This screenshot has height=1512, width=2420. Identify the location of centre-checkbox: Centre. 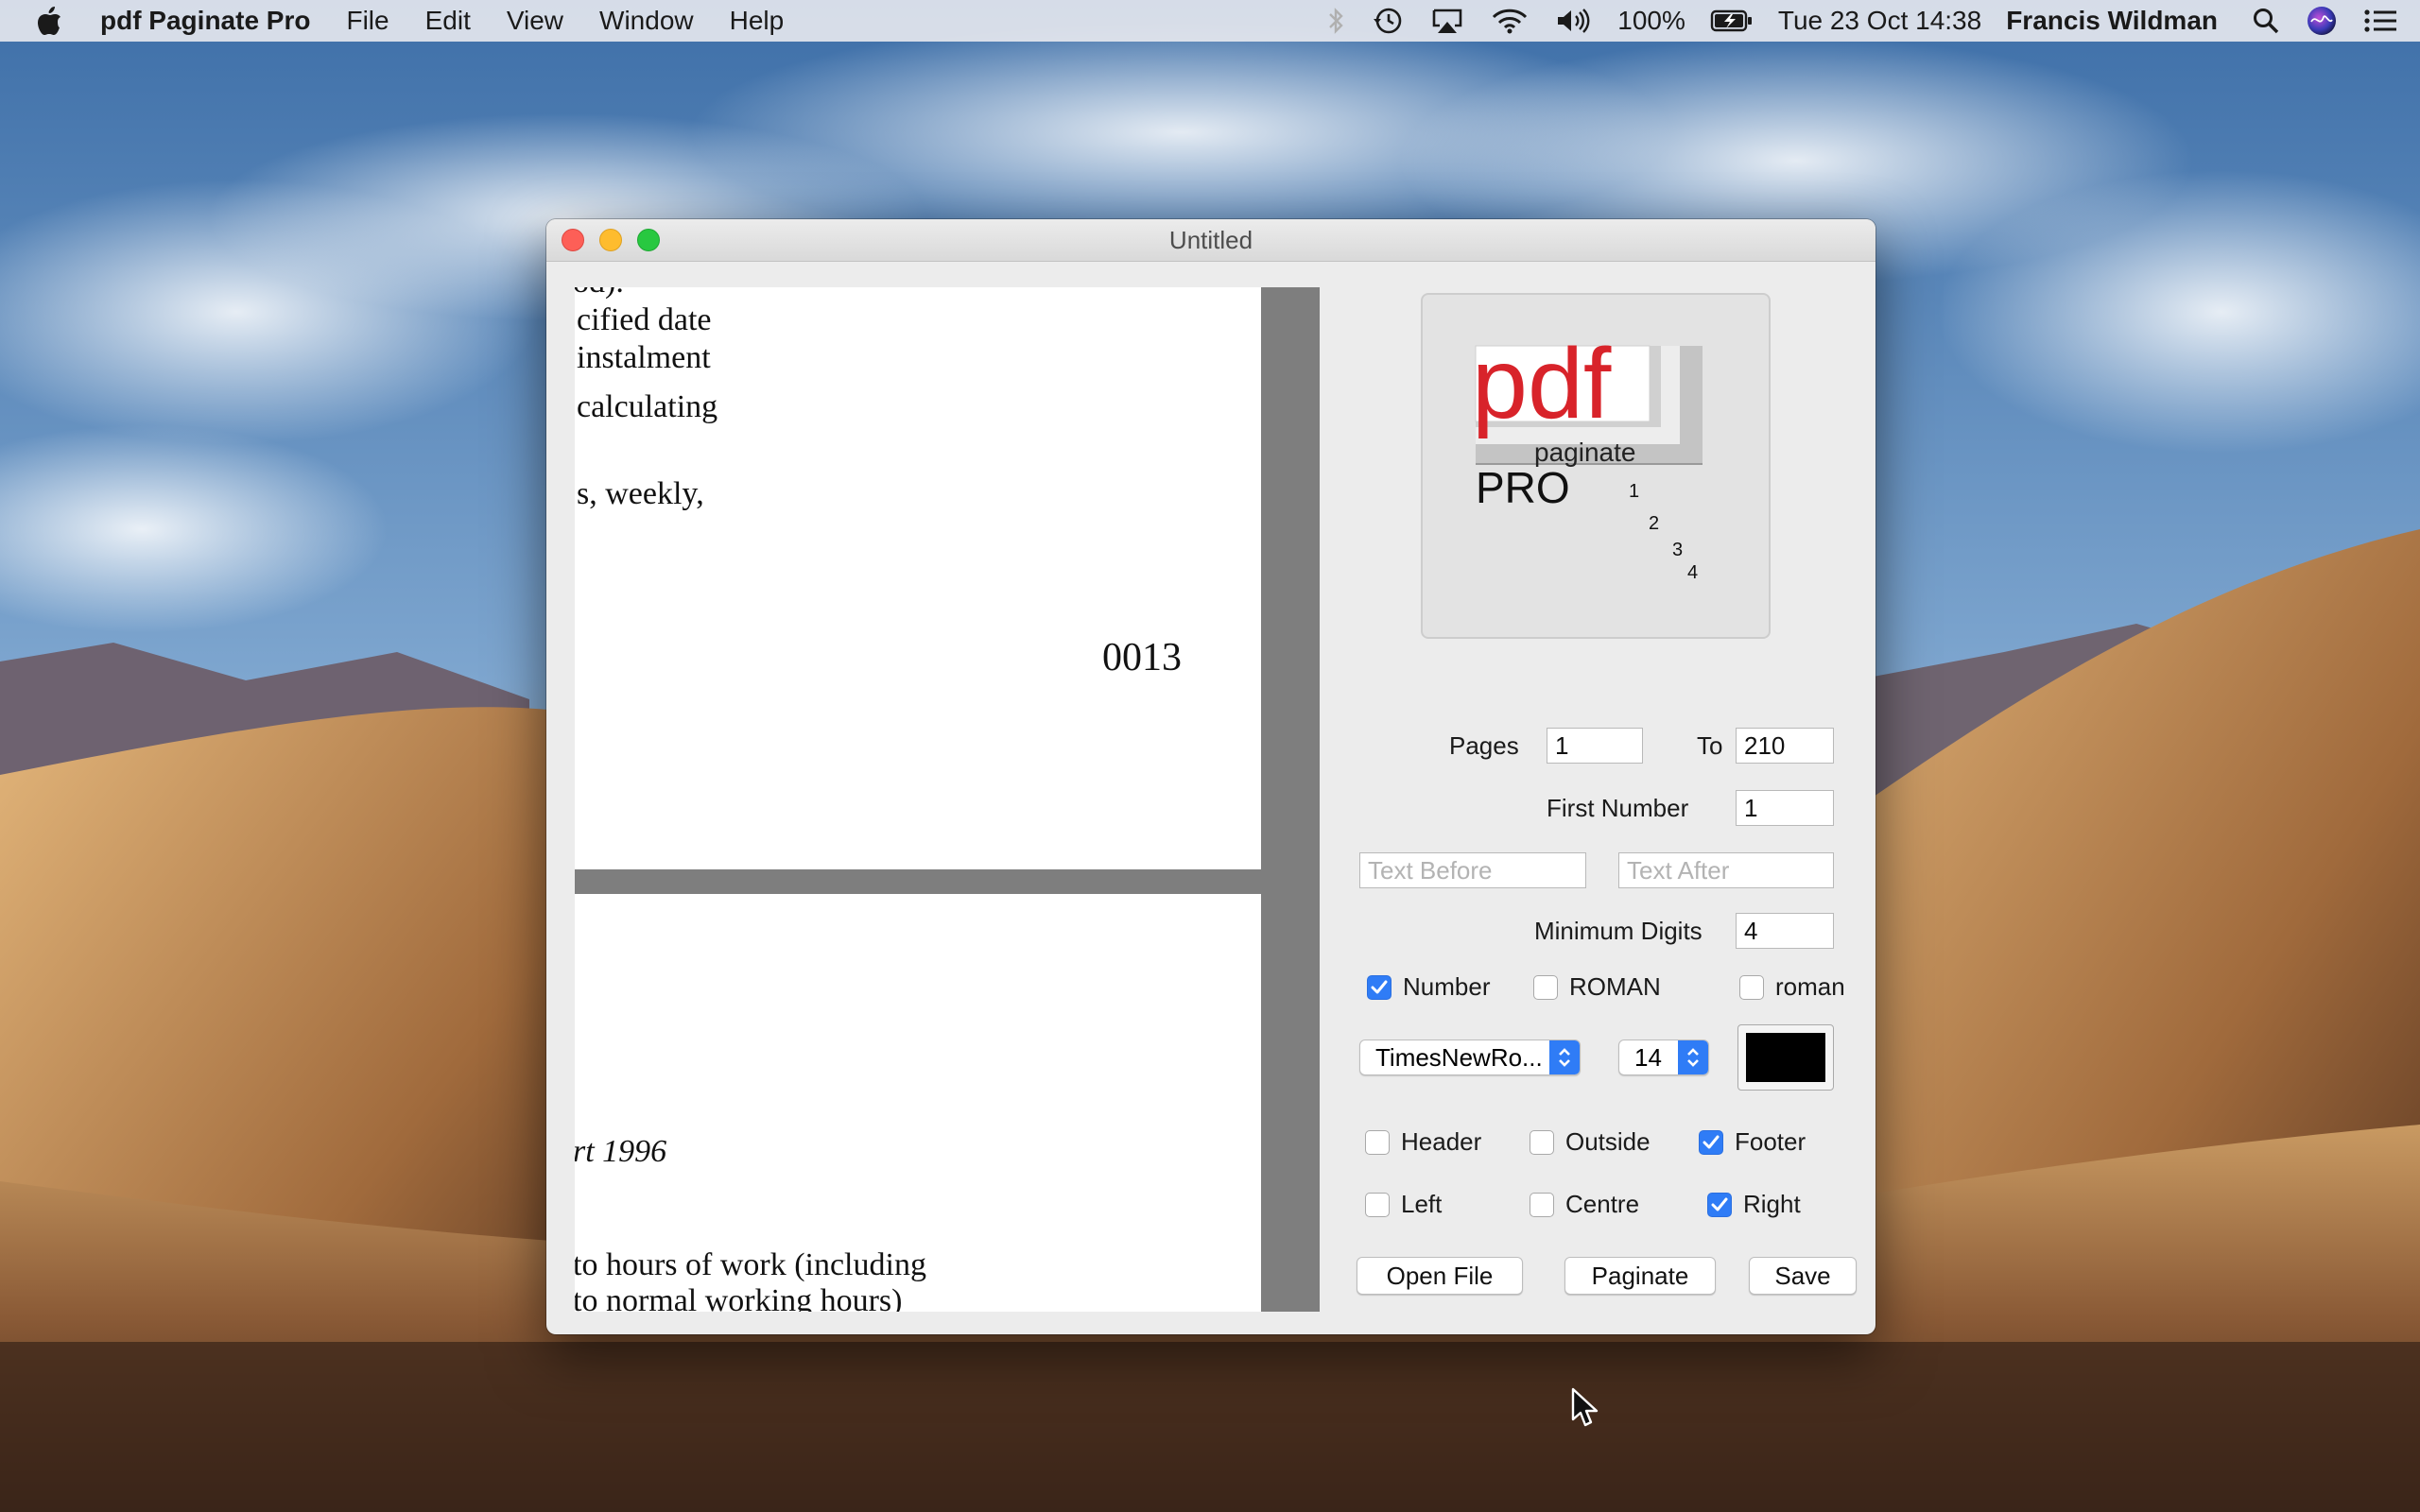
(1584, 1204).